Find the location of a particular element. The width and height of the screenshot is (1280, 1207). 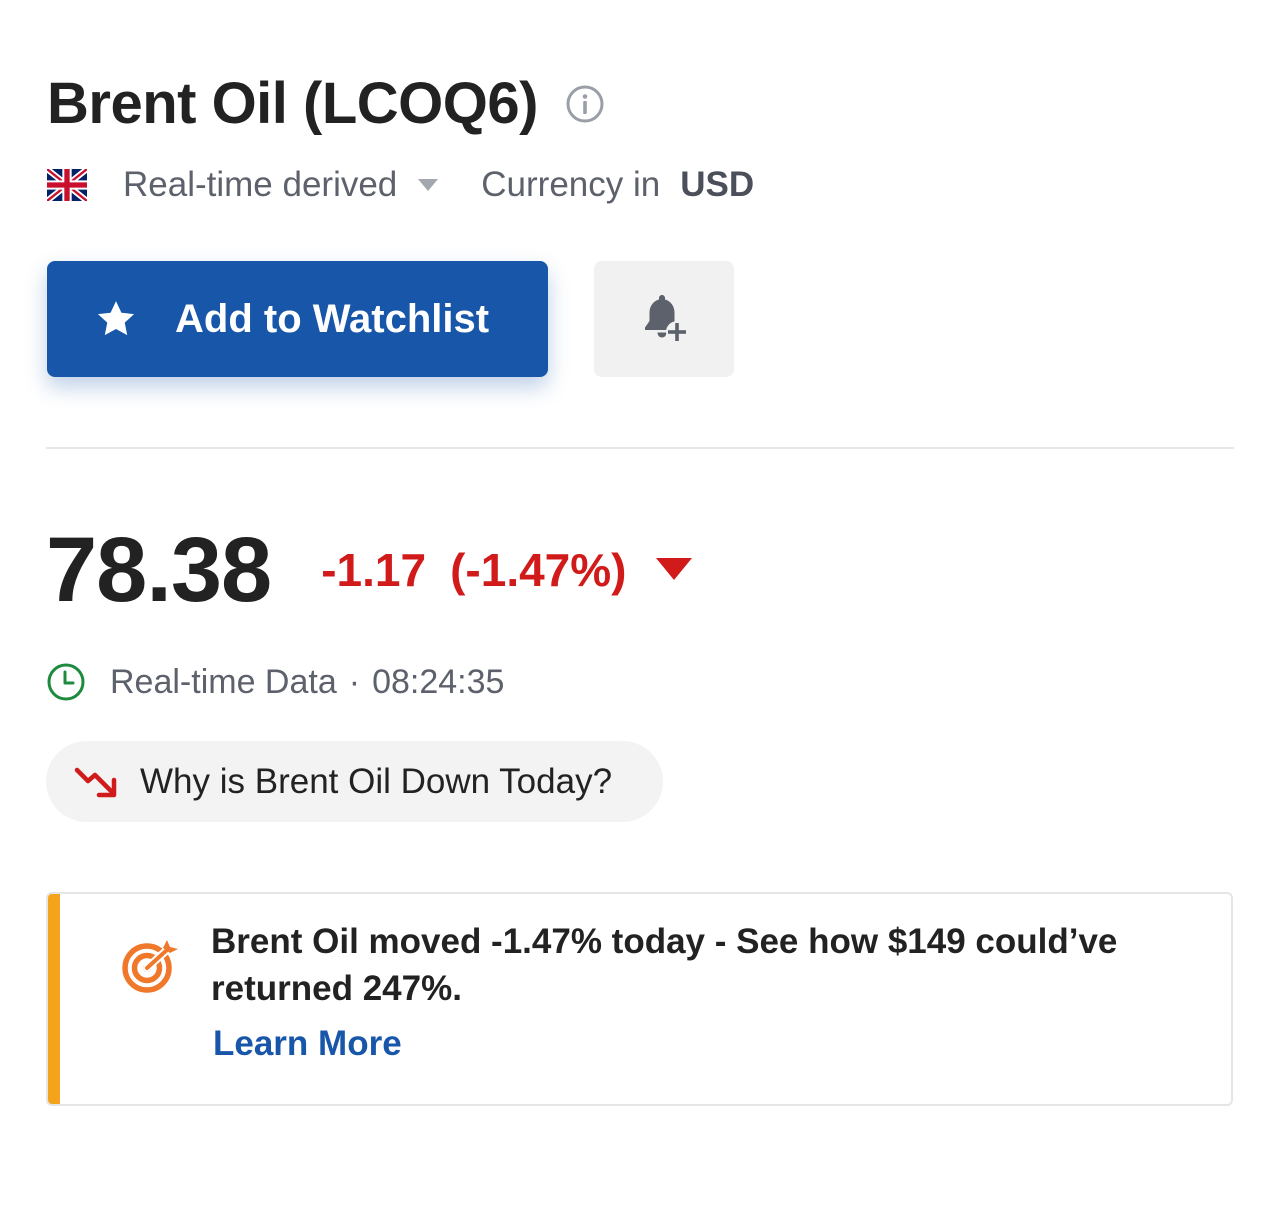

quote-row: 78.38 -1.17 (-1.47%) is located at coordinates (369, 569).